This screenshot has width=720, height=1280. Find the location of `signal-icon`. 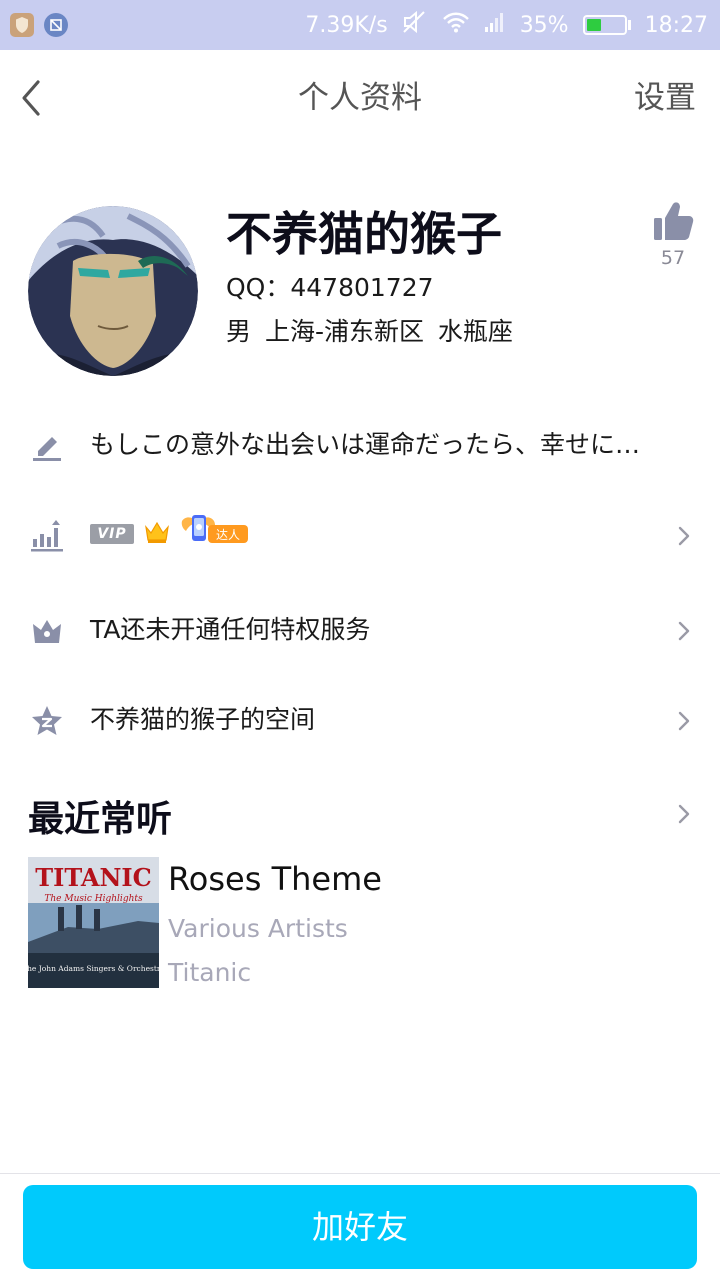

signal-icon is located at coordinates (495, 25).